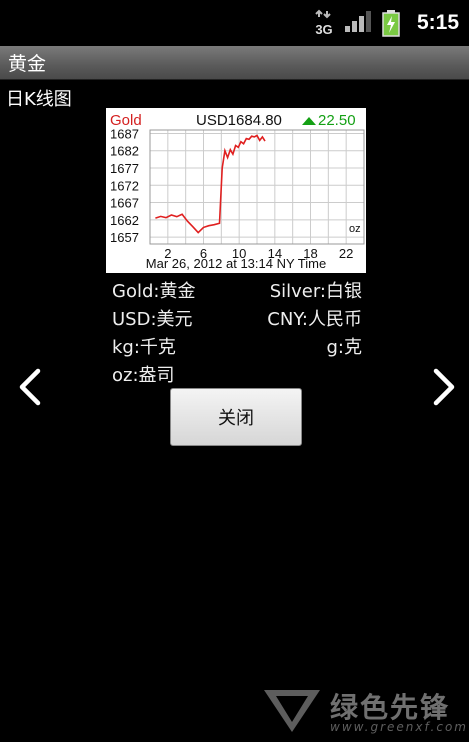 The image size is (469, 742). I want to click on svg-text: 3G, so click(323, 29).